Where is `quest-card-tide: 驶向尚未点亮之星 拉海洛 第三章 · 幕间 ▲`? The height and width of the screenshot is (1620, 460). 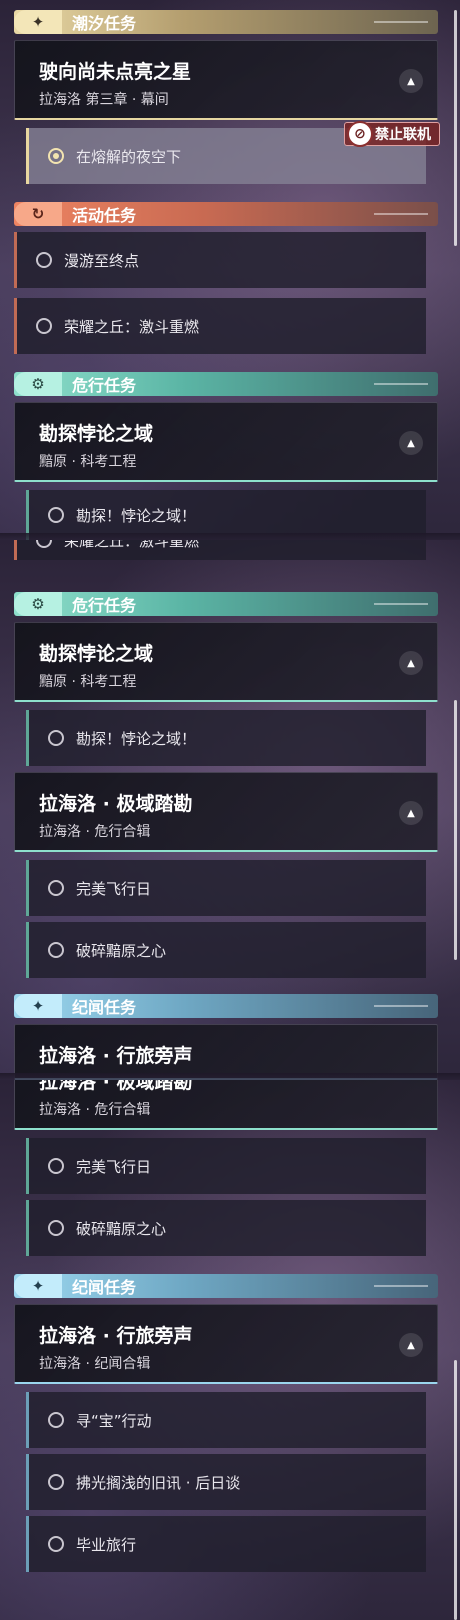 quest-card-tide: 驶向尚未点亮之星 拉海洛 第三章 · 幕间 ▲ is located at coordinates (226, 80).